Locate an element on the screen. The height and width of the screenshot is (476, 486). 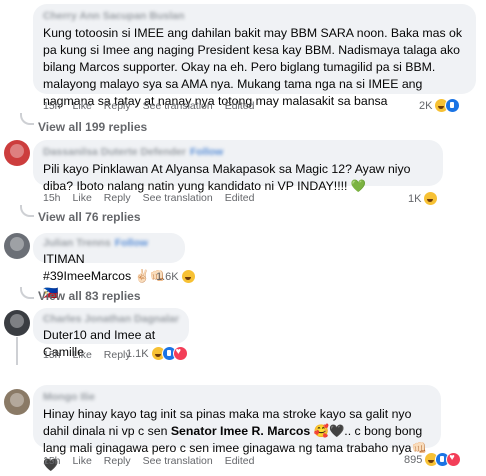
comment-author: Cherry Ann Sacupan Buslan is located at coordinates (254, 16).